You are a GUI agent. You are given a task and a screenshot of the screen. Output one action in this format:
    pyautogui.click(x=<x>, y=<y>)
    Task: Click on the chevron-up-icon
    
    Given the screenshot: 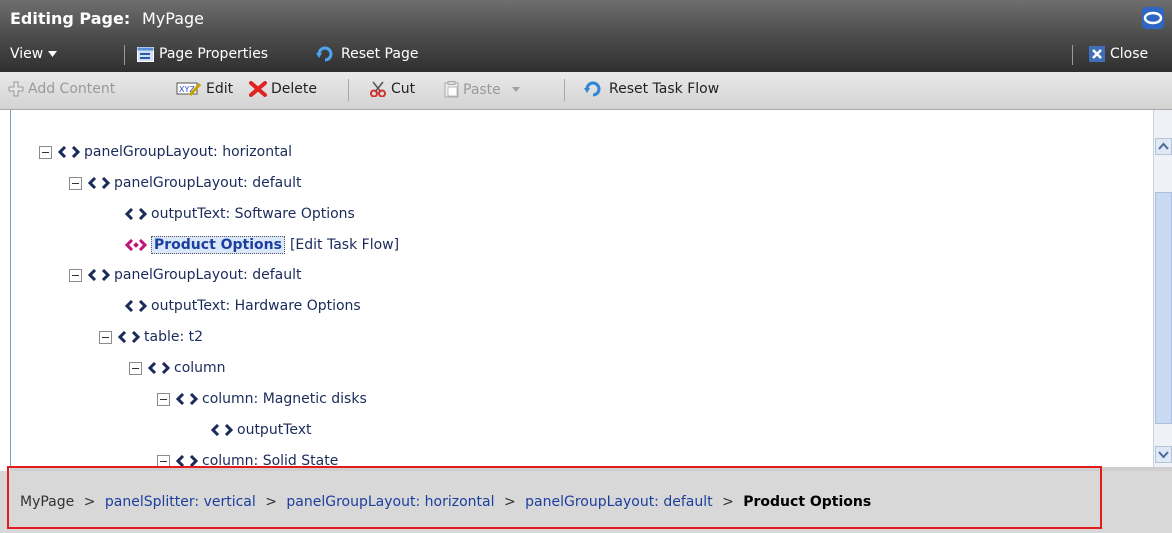 What is the action you would take?
    pyautogui.click(x=1163, y=146)
    